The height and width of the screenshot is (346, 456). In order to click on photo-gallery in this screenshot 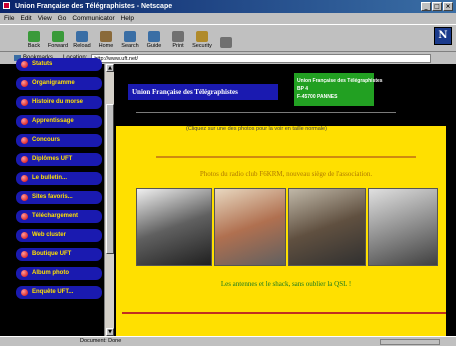, I will do `click(287, 227)`.